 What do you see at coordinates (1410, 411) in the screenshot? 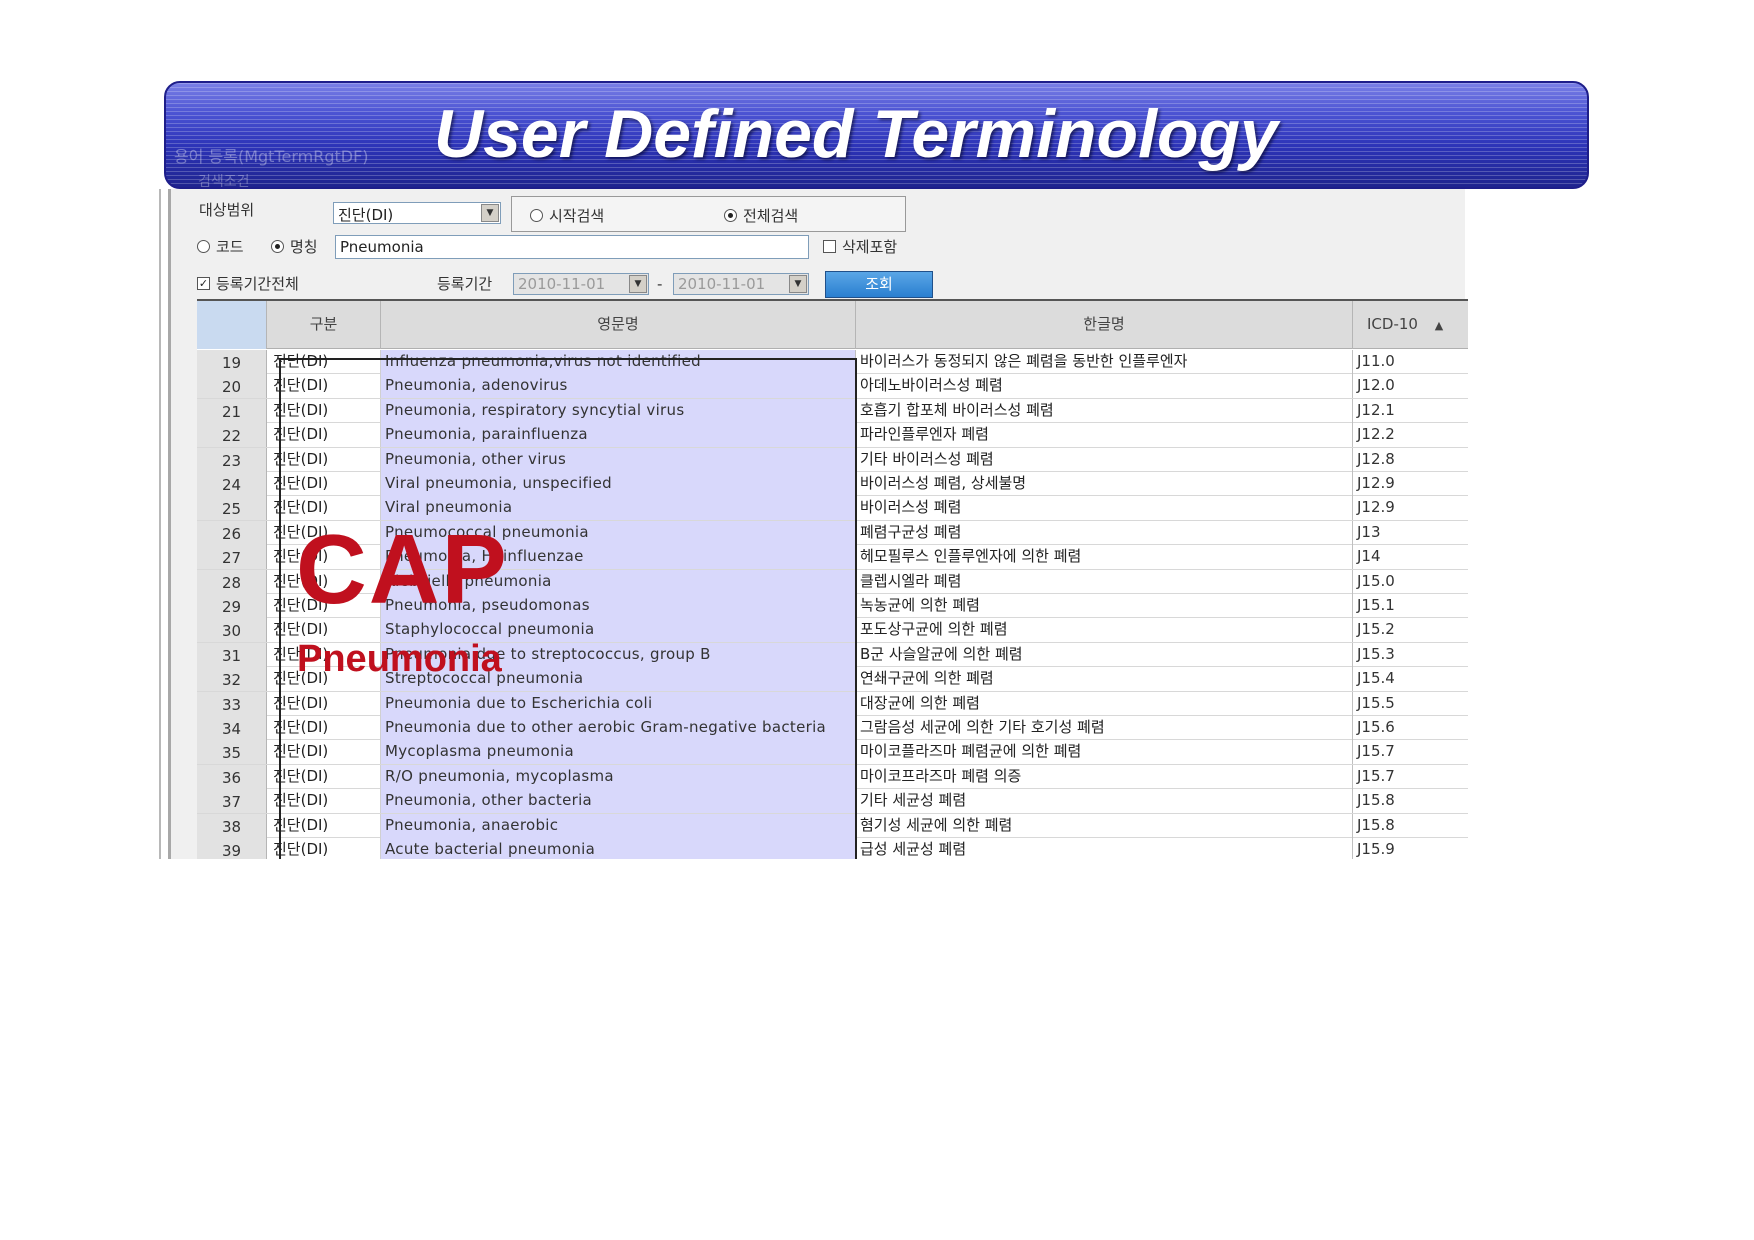
I see `cell-icd: J12.1` at bounding box center [1410, 411].